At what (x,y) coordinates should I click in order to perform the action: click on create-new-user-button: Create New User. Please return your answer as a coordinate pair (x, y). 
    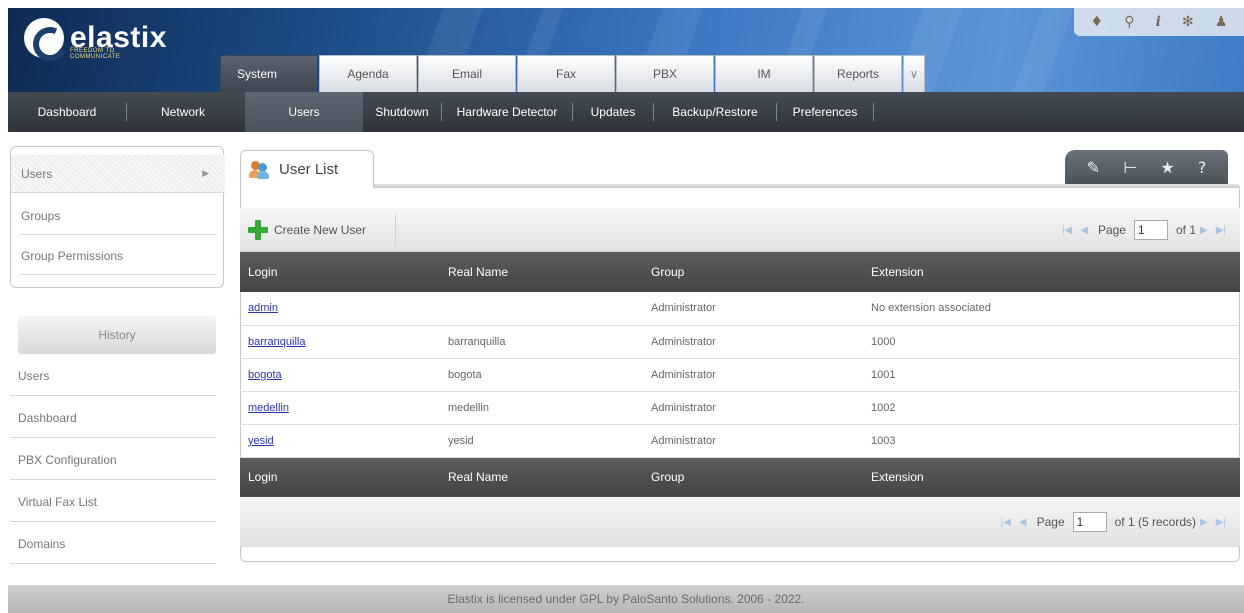
    Looking at the image, I should click on (322, 230).